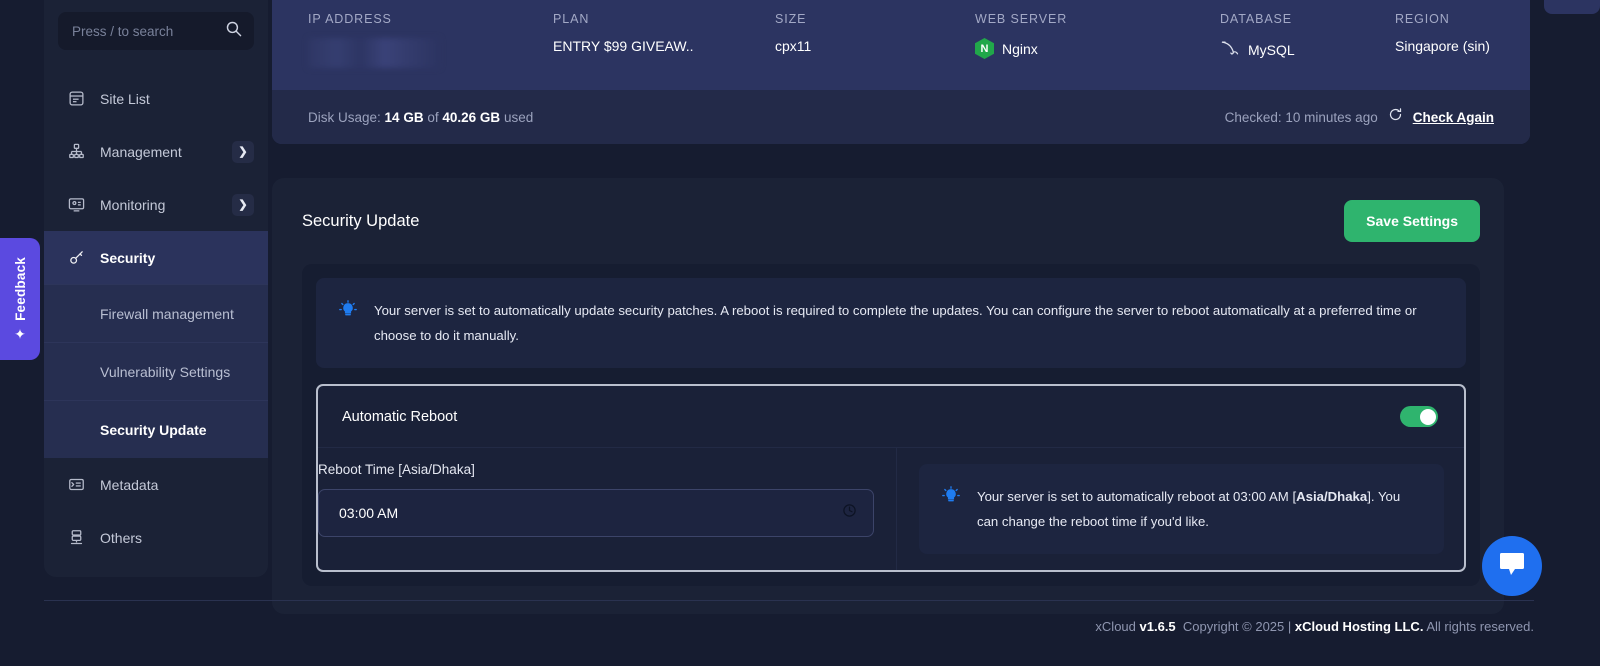 This screenshot has height=666, width=1600. Describe the element at coordinates (123, 31) in the screenshot. I see `search-placeholder: Press / to search` at that location.